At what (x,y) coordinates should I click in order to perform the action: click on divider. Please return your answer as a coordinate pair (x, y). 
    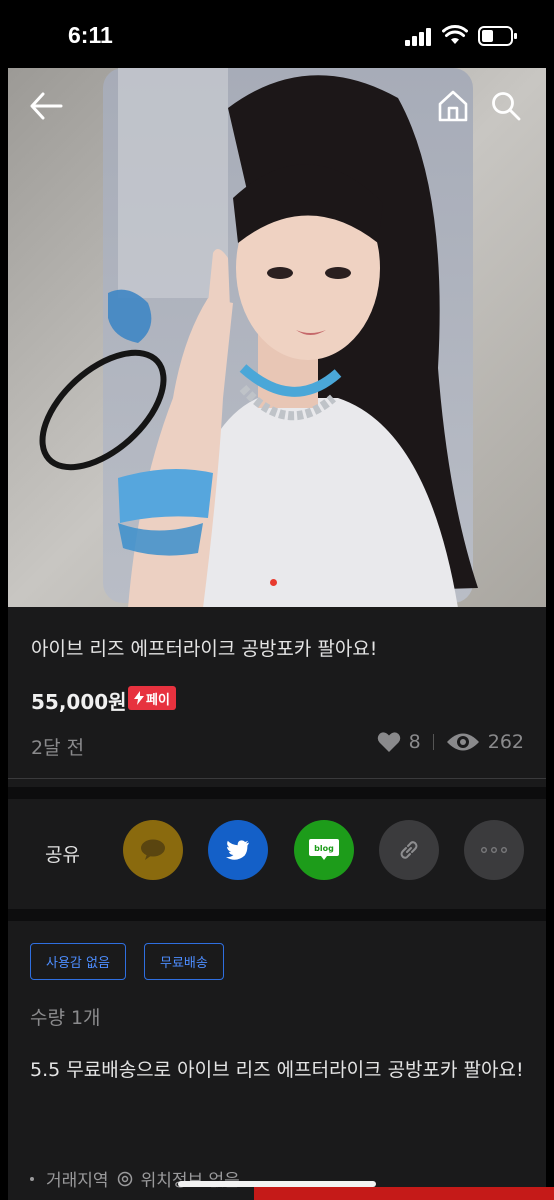
    Looking at the image, I should click on (277, 778).